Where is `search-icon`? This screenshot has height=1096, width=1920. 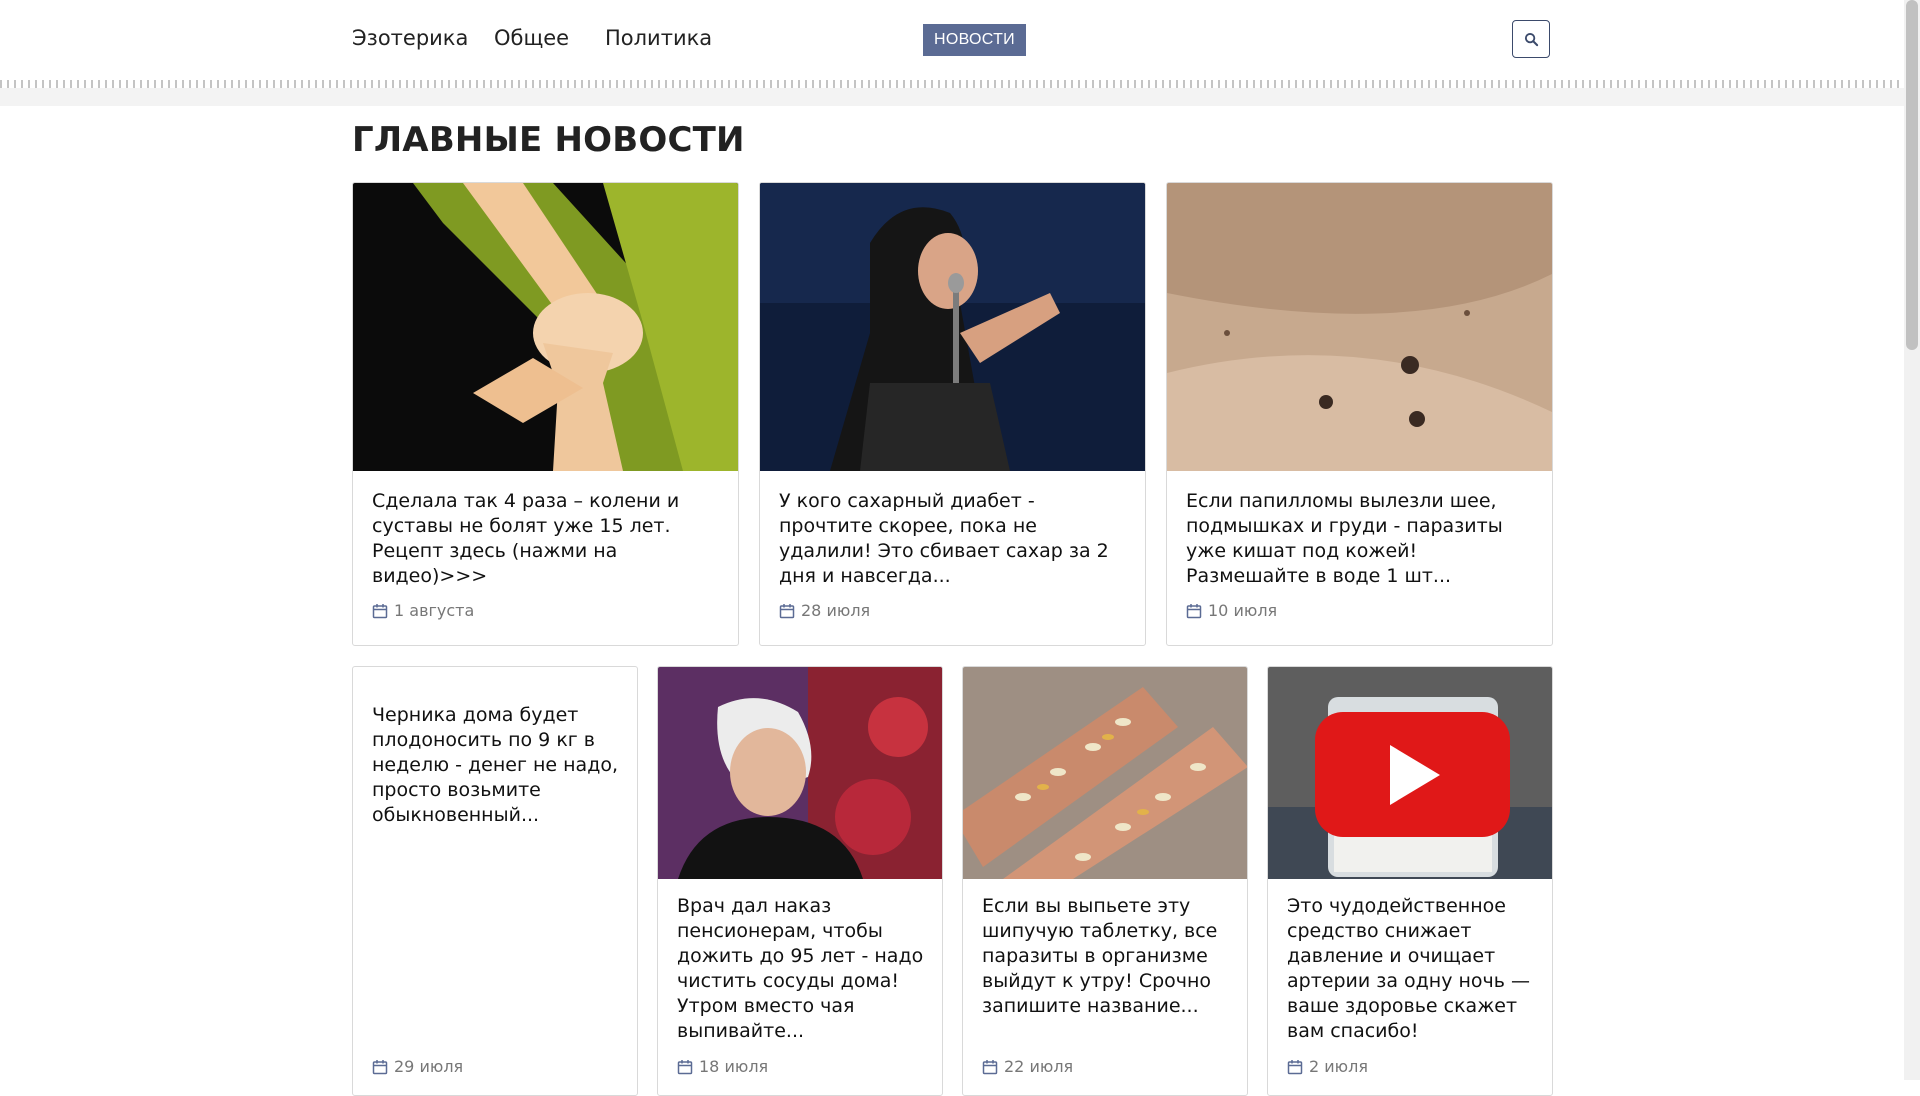 search-icon is located at coordinates (1531, 39).